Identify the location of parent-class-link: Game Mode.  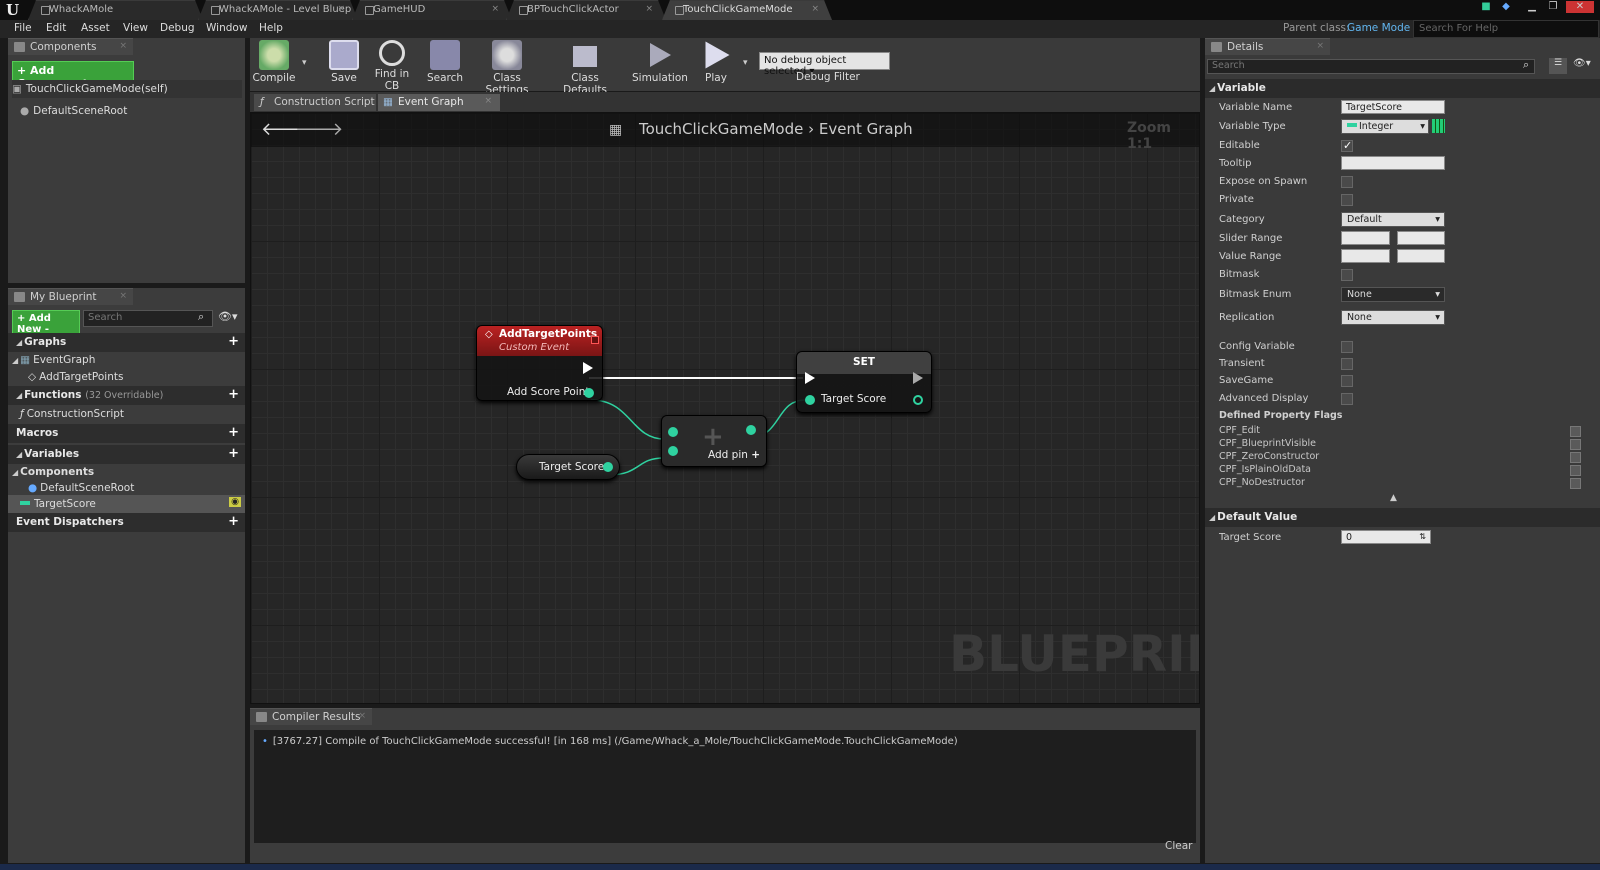
(1378, 28).